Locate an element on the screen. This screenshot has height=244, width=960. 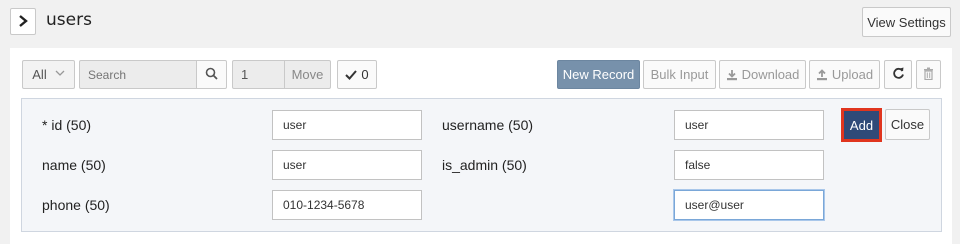
field-label-phone: phone (50) is located at coordinates (76, 205).